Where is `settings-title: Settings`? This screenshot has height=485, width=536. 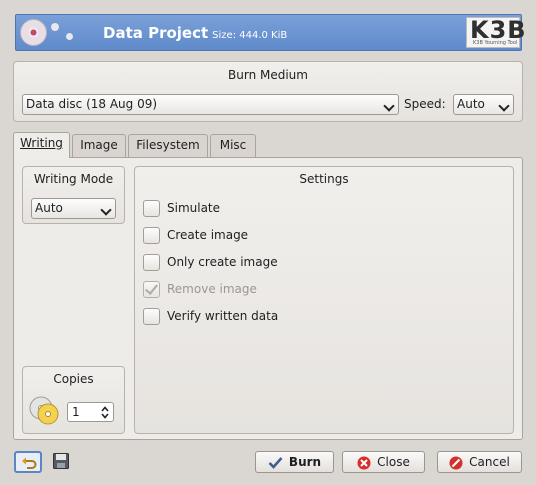
settings-title: Settings is located at coordinates (324, 179).